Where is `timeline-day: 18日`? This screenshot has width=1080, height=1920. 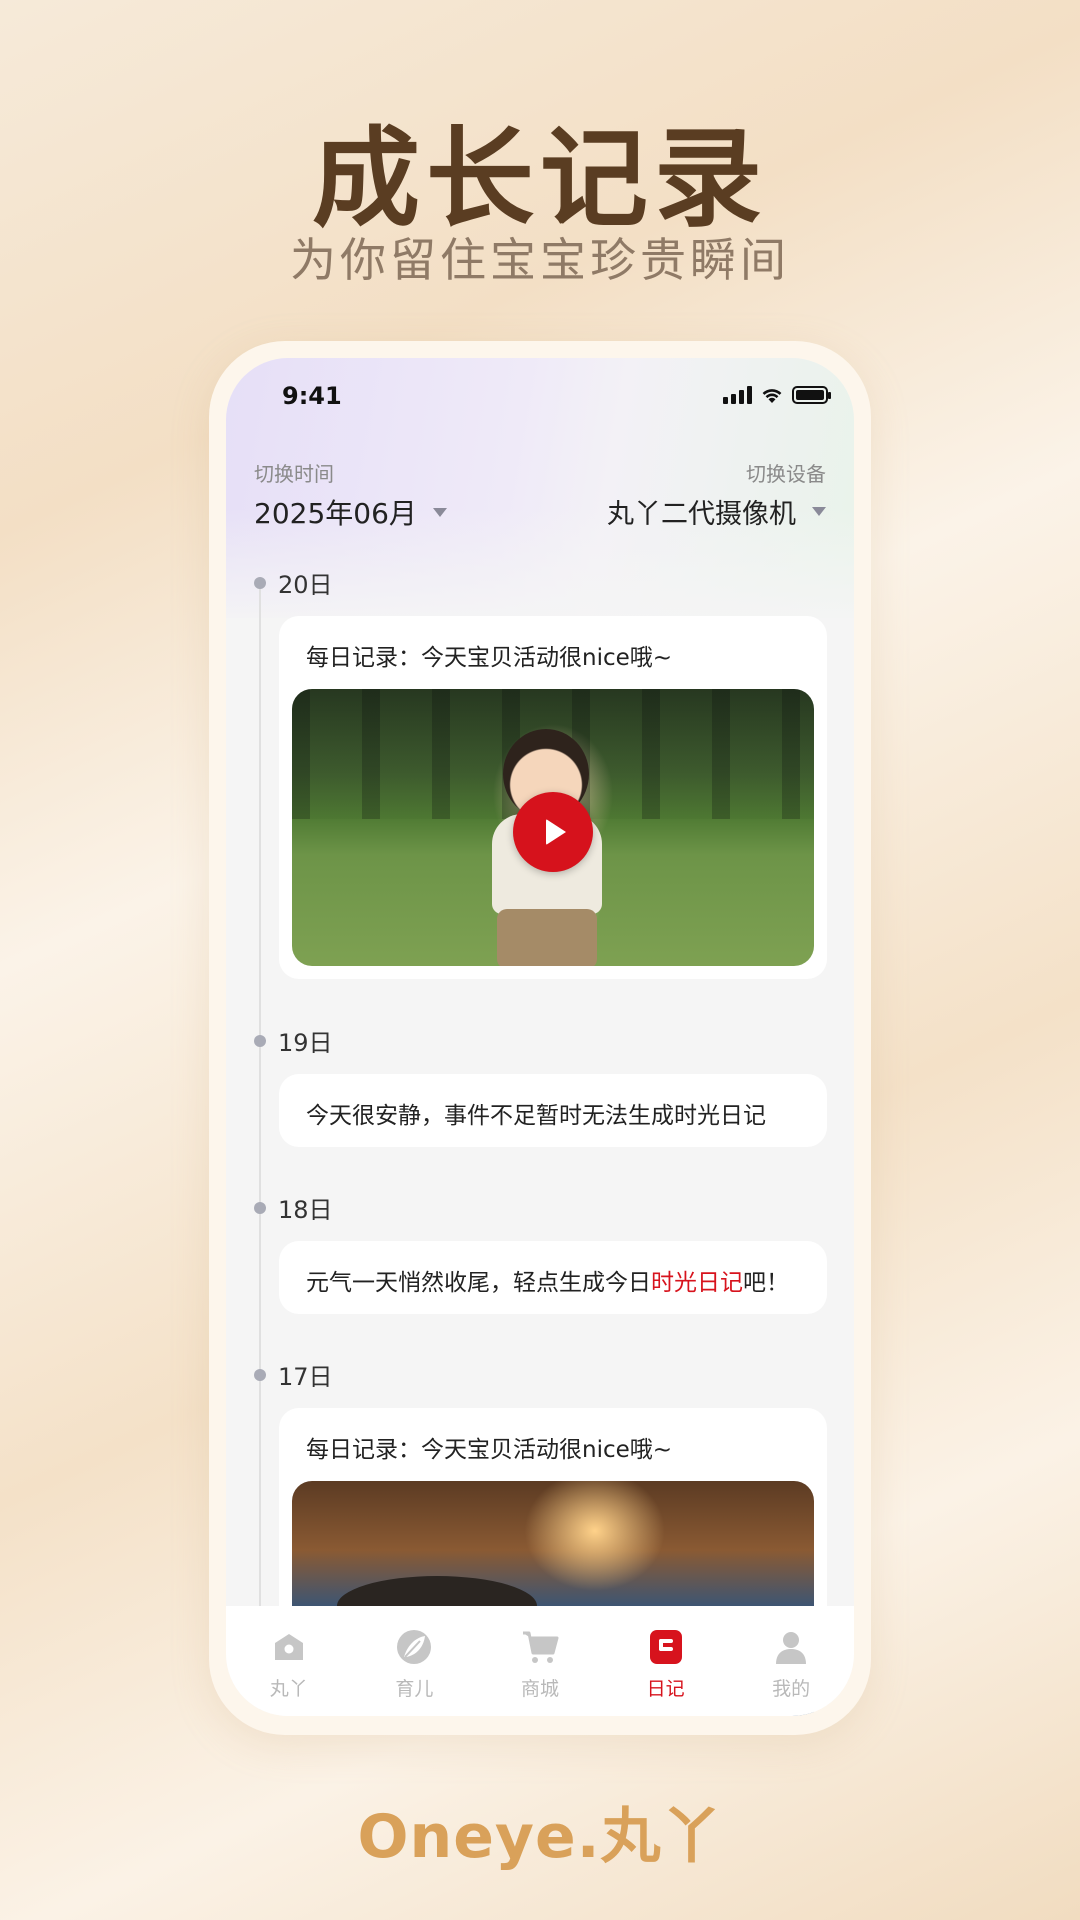
timeline-day: 18日 is located at coordinates (293, 1207).